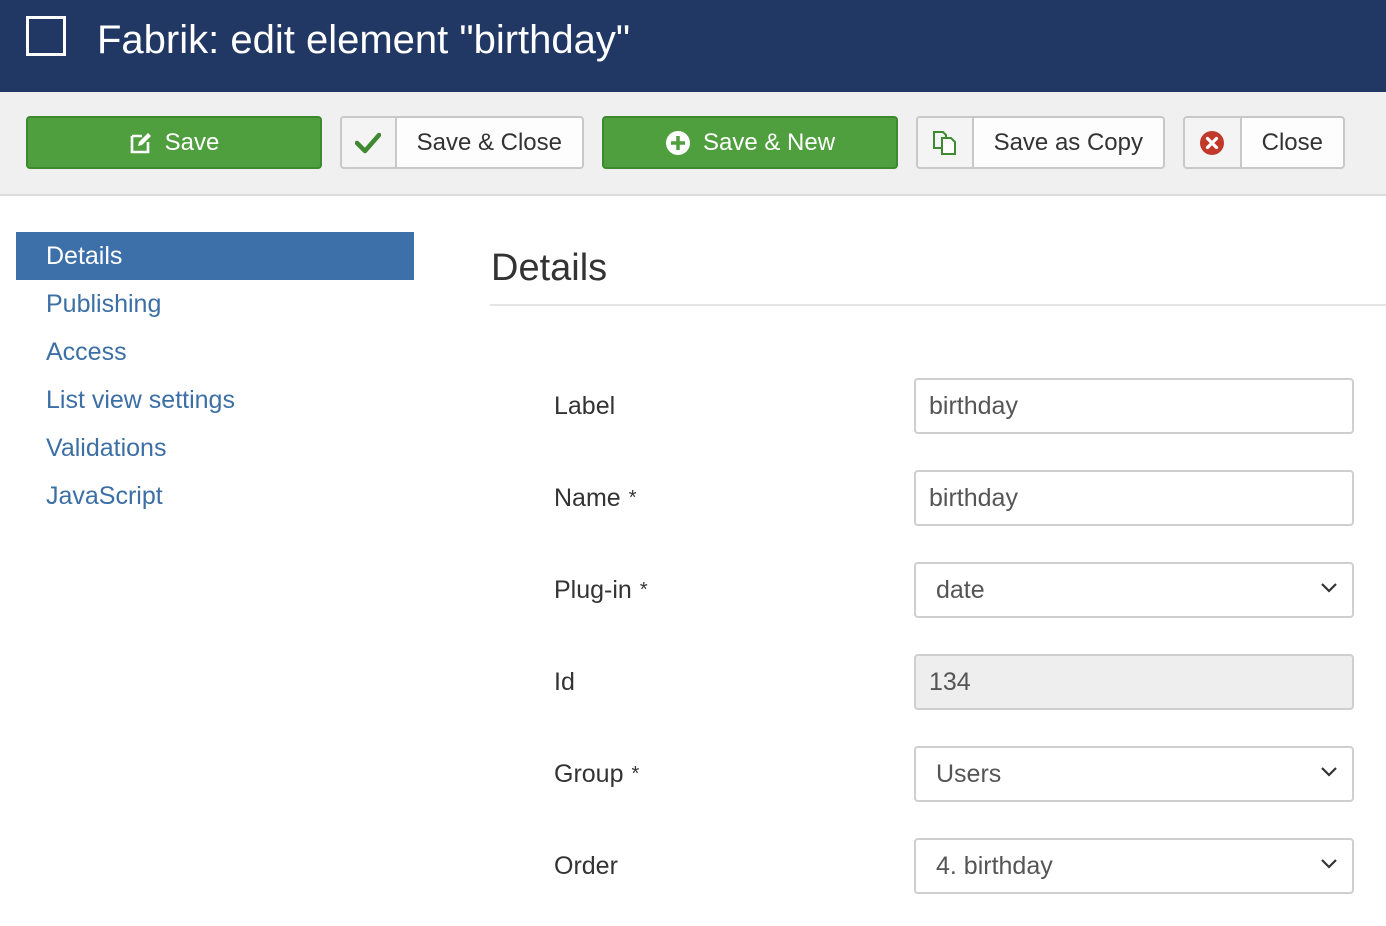  I want to click on save-close-button: Save & Close, so click(462, 142).